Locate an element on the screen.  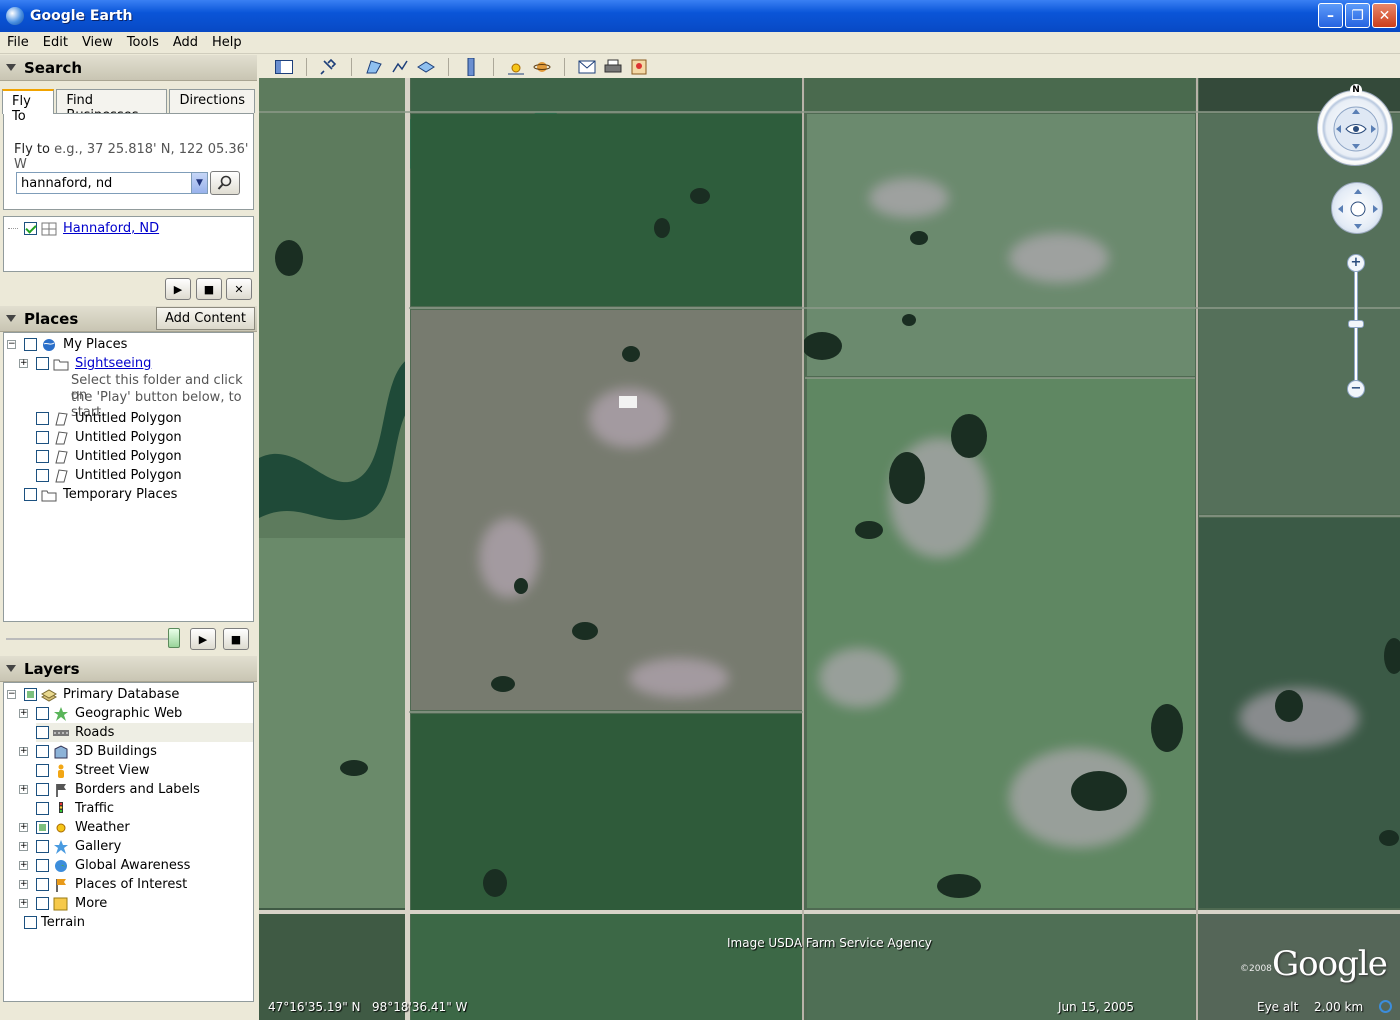
layer-more: More is located at coordinates (71, 903).